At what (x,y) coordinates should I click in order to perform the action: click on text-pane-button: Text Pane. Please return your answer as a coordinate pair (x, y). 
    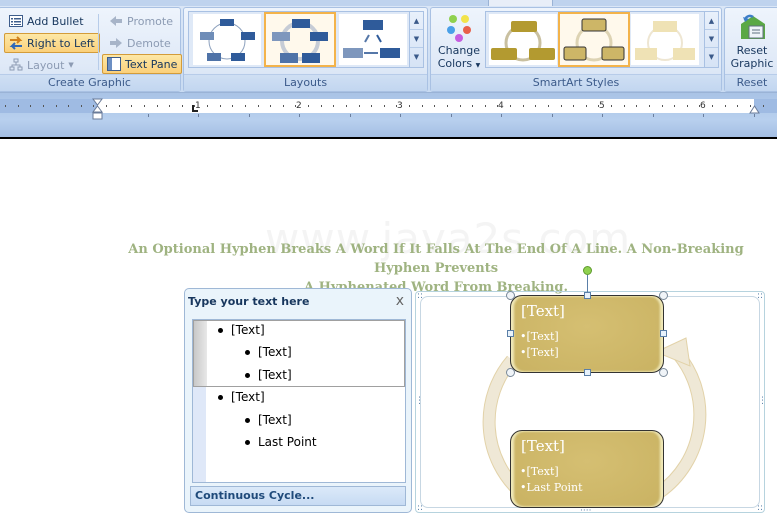
    Looking at the image, I should click on (142, 64).